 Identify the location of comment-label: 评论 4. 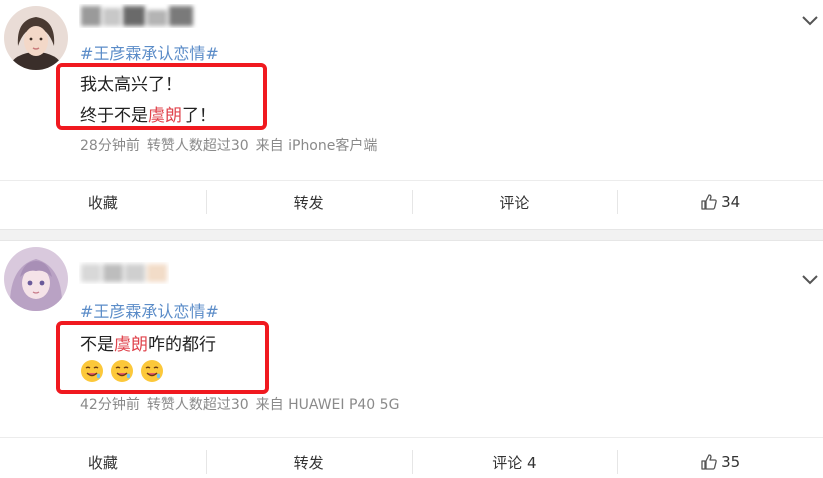
(514, 462).